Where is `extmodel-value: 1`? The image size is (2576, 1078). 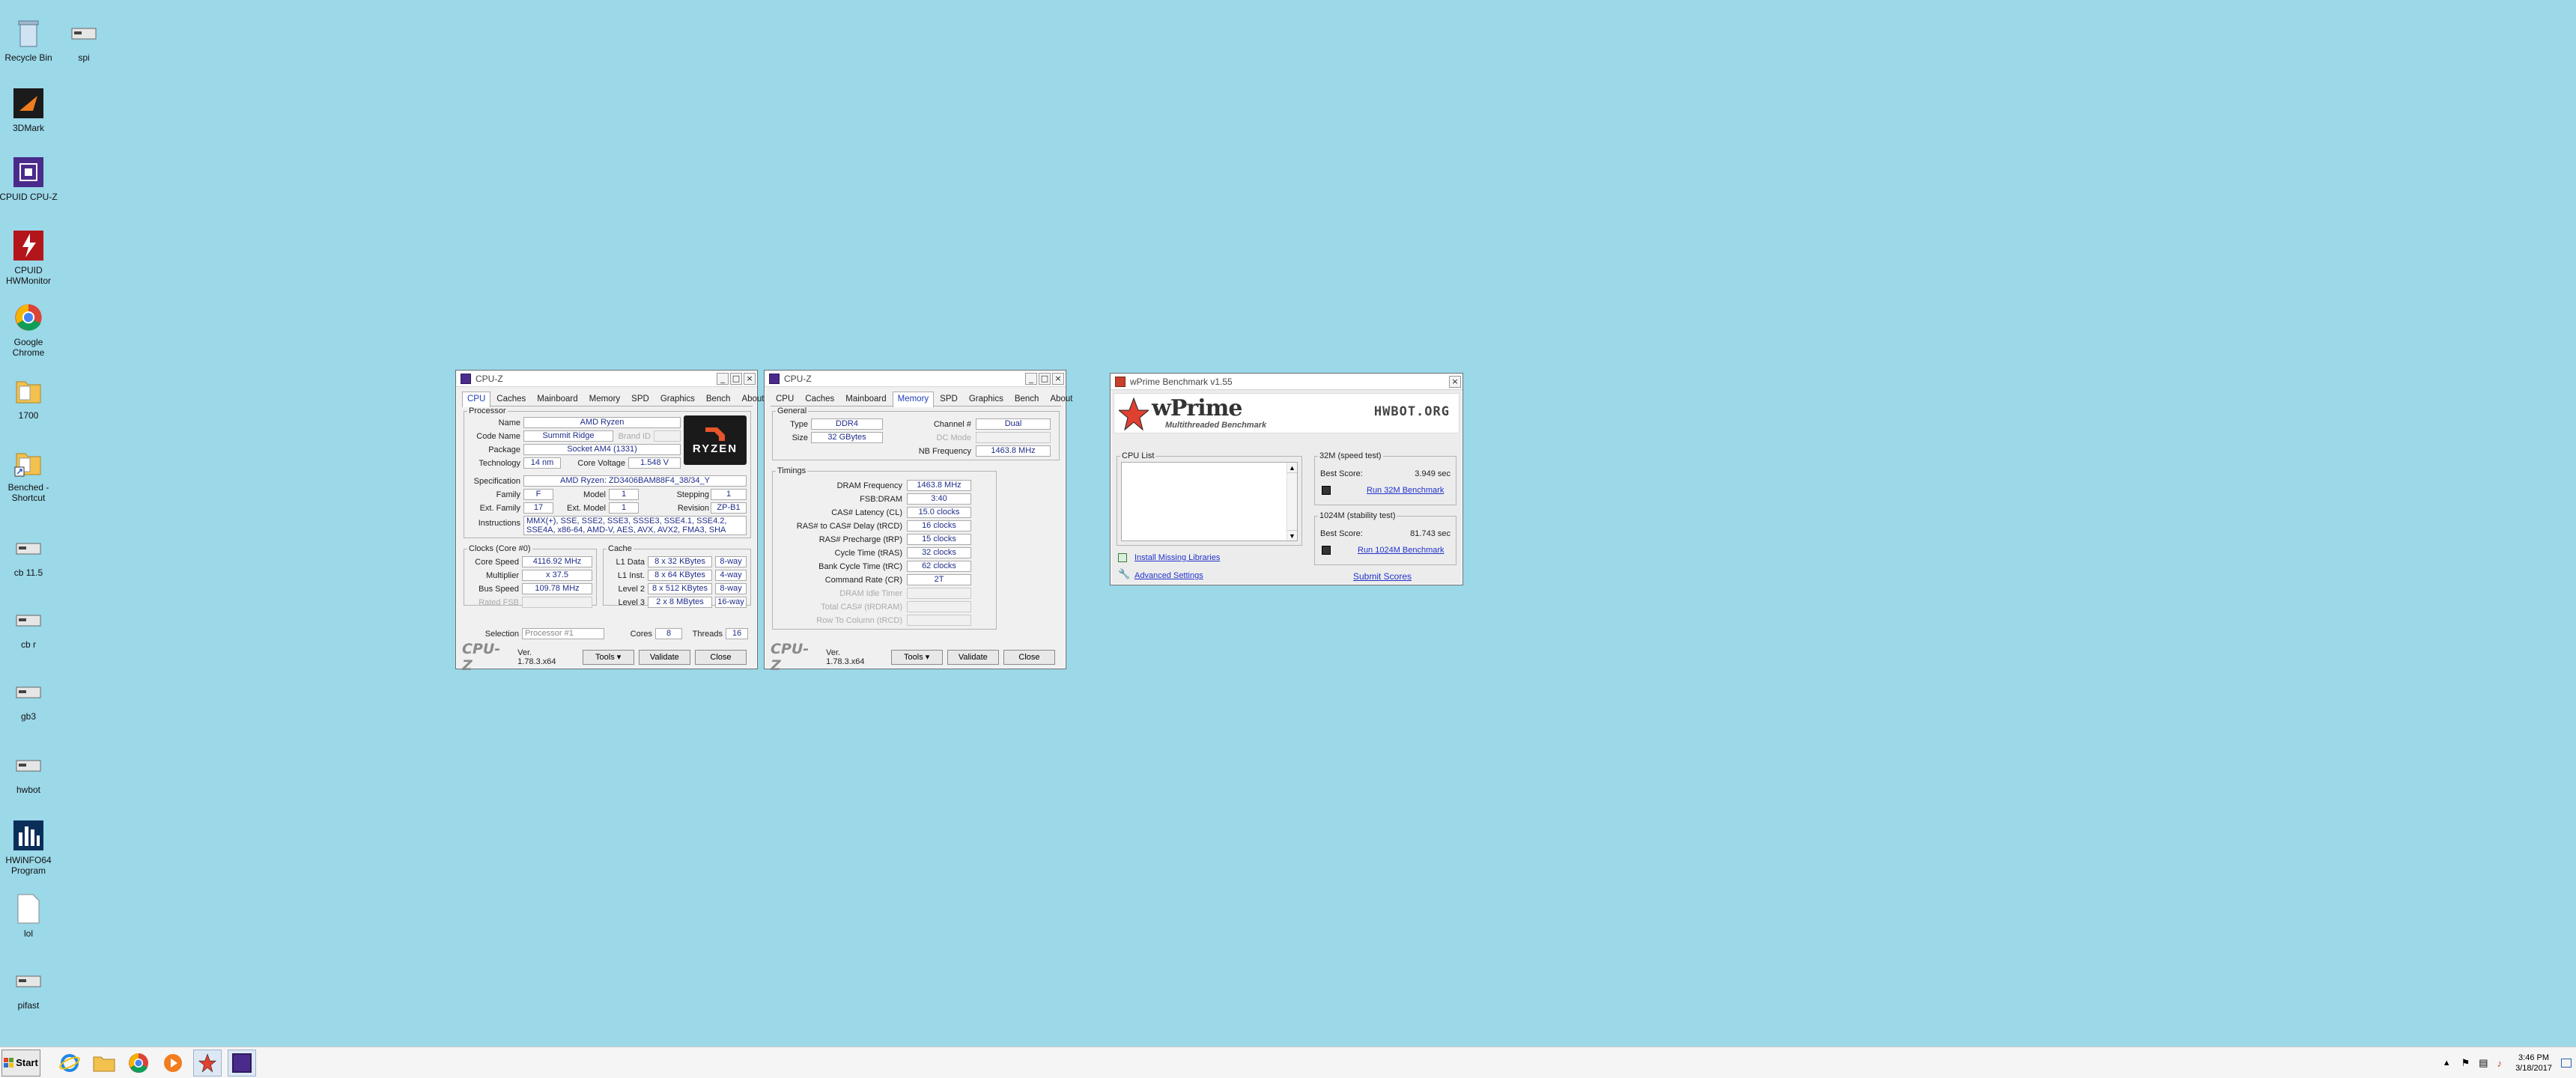 extmodel-value: 1 is located at coordinates (624, 508).